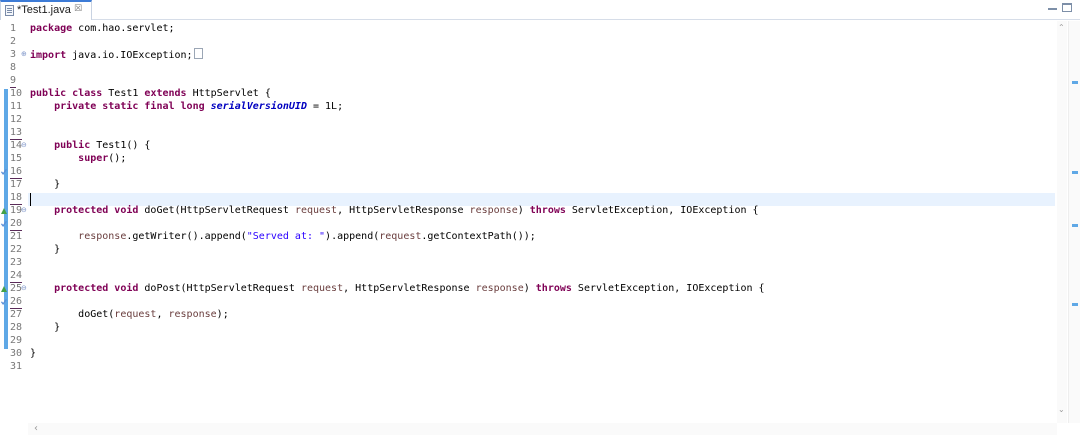  What do you see at coordinates (16, 262) in the screenshot?
I see `line-number: 23` at bounding box center [16, 262].